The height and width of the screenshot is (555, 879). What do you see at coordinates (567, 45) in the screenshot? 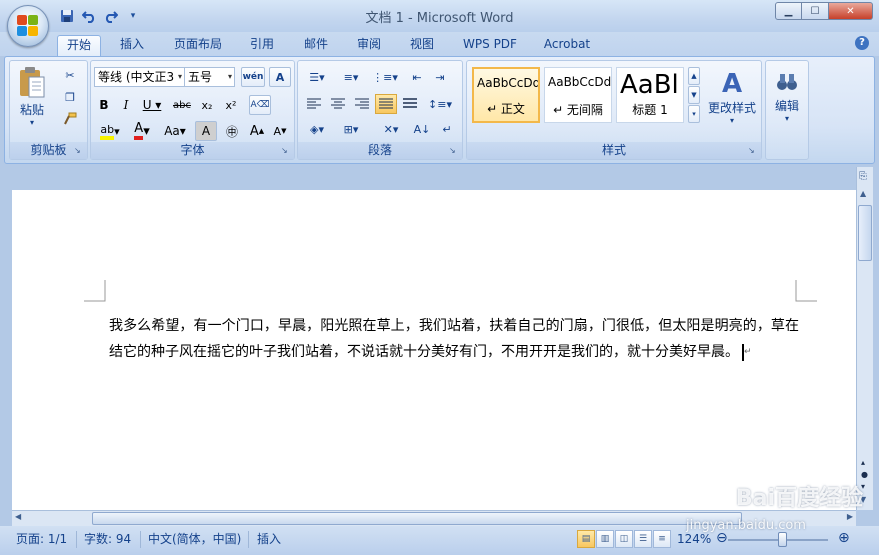
I see `tab-acrobat: Acrobat` at bounding box center [567, 45].